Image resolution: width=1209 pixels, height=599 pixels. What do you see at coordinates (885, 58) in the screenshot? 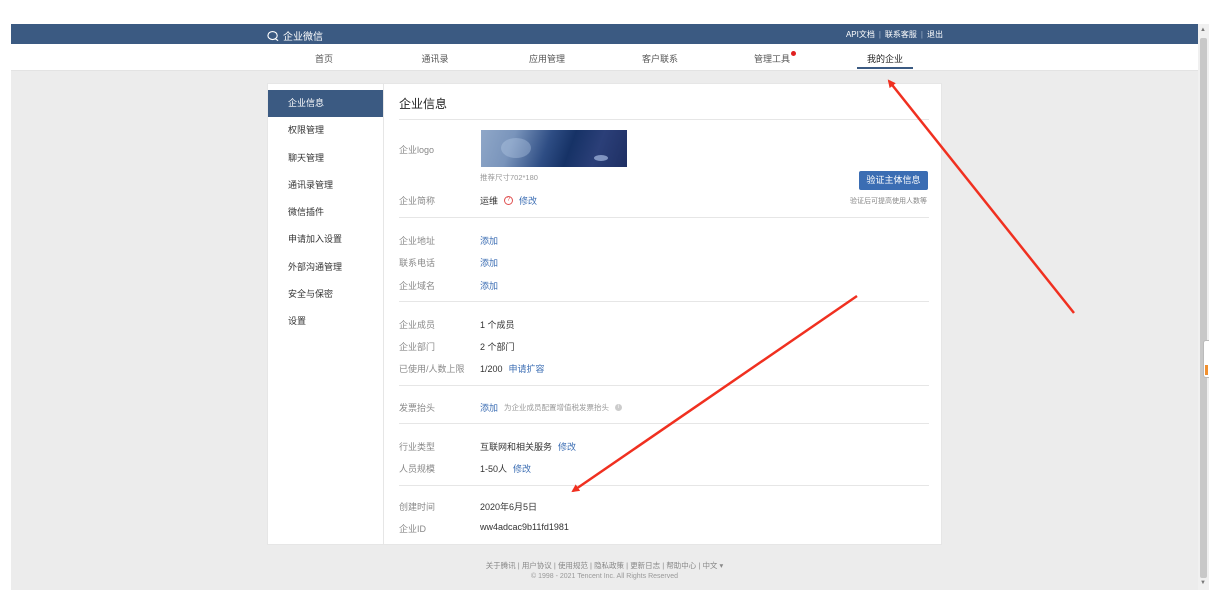
I see `nav-my-enterprise: 我的企业` at bounding box center [885, 58].